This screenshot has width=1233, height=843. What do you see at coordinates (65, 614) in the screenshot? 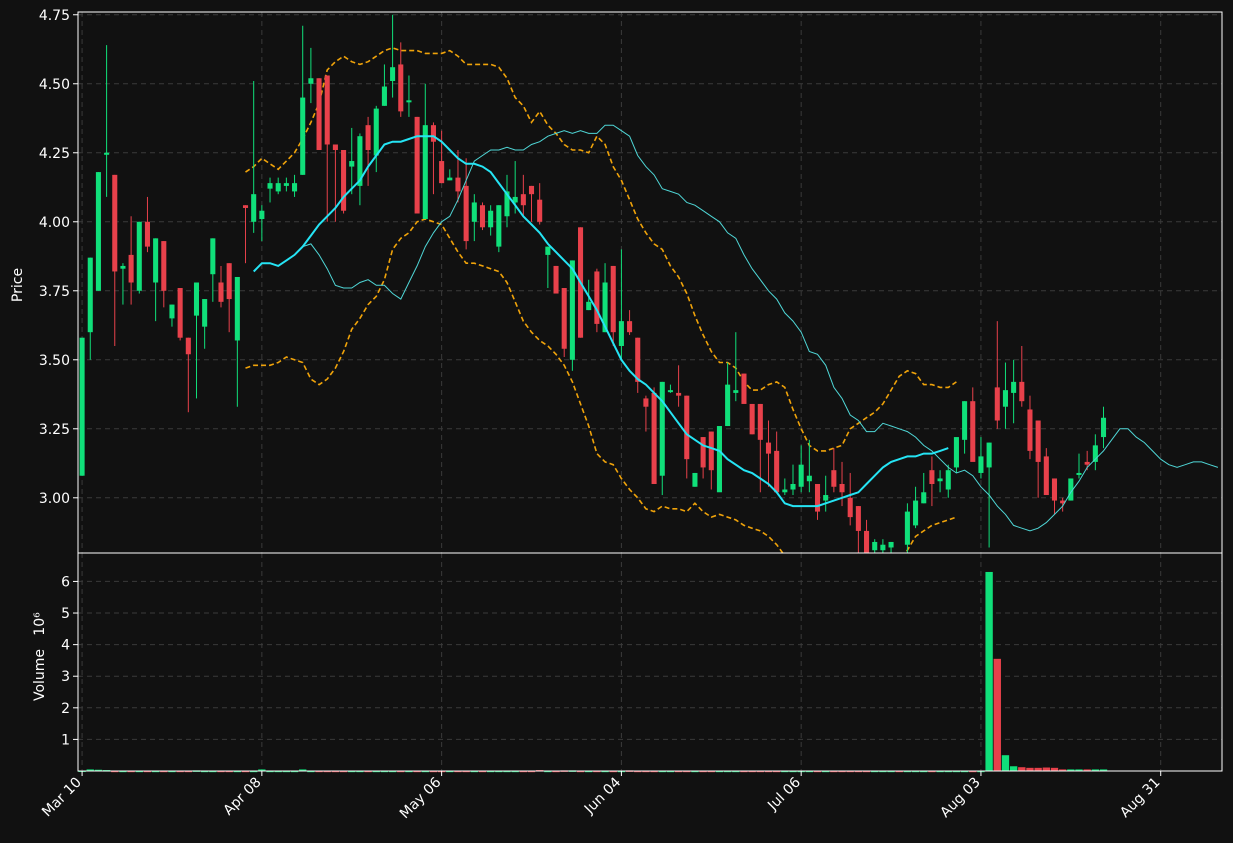
I see `volume-tick-label: 5` at bounding box center [65, 614].